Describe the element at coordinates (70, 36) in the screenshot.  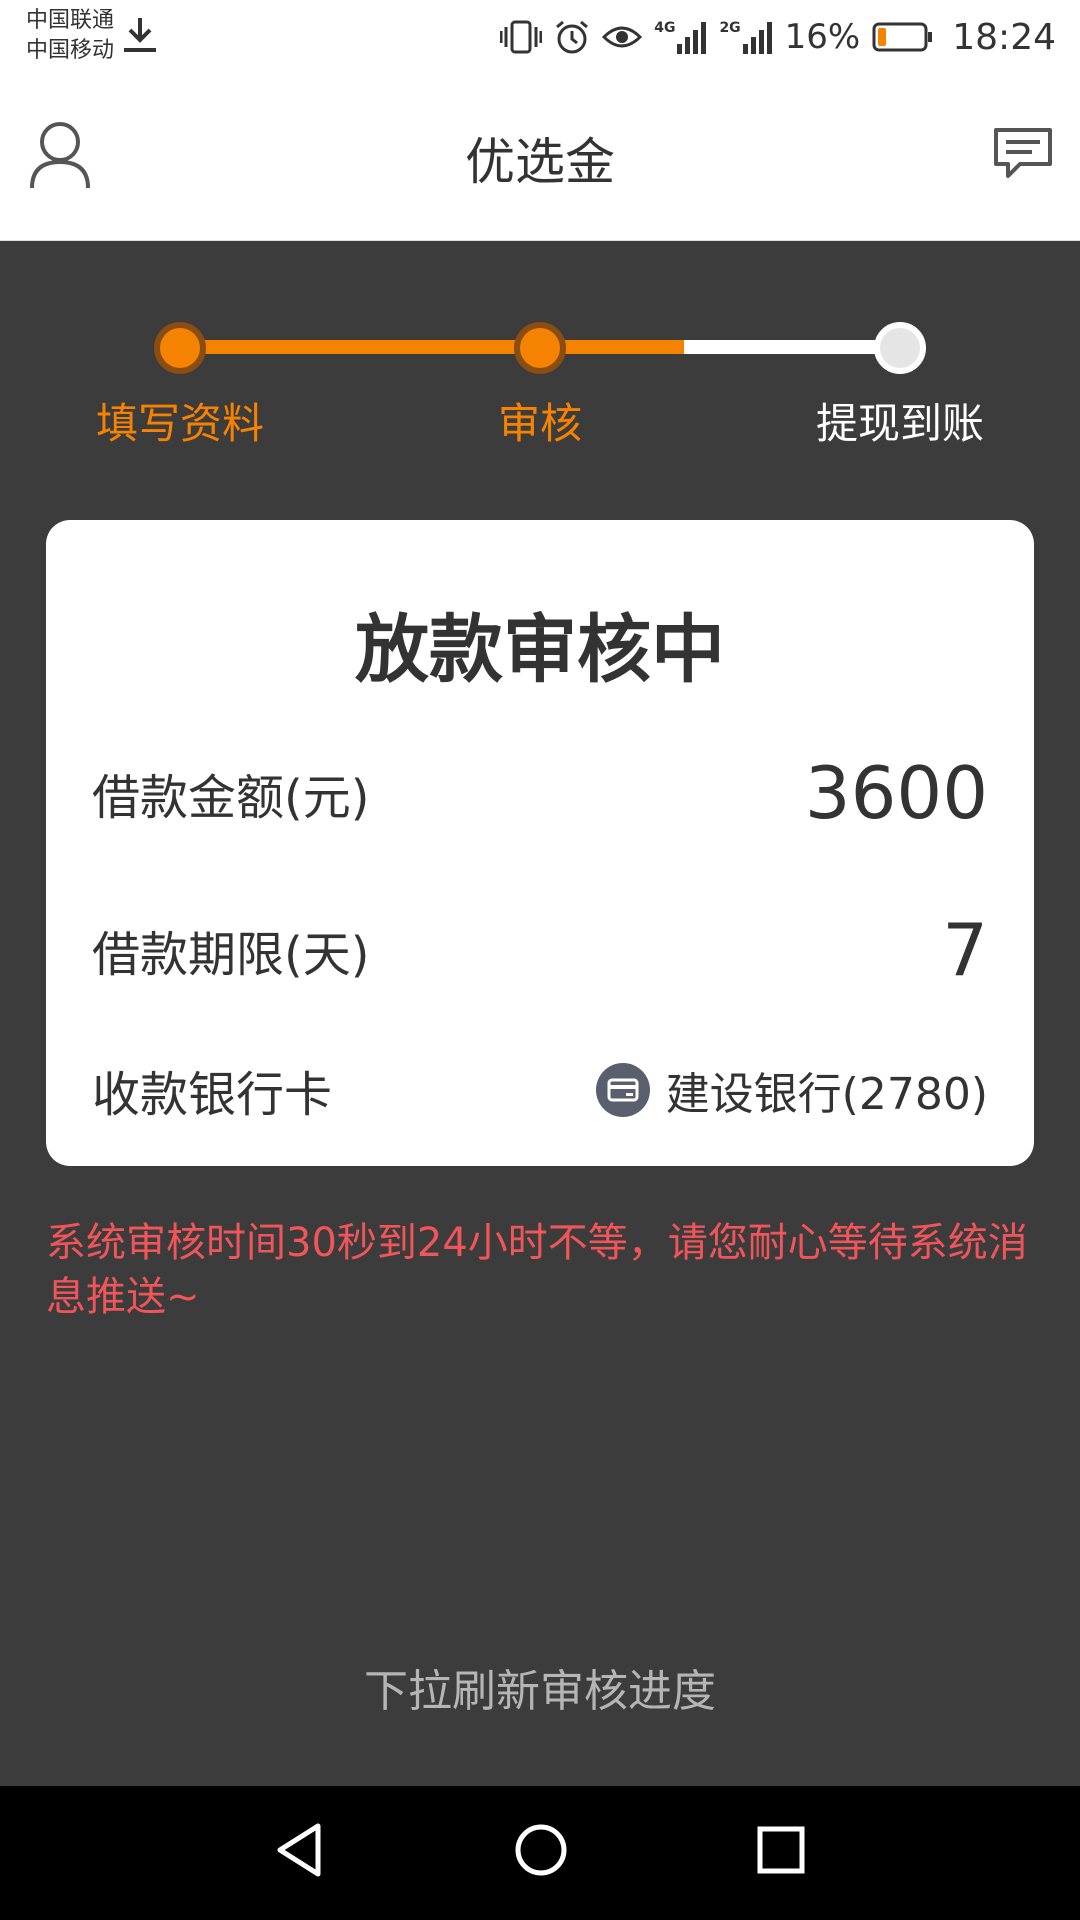
I see `carrier-info: 中国联通 中国移动` at that location.